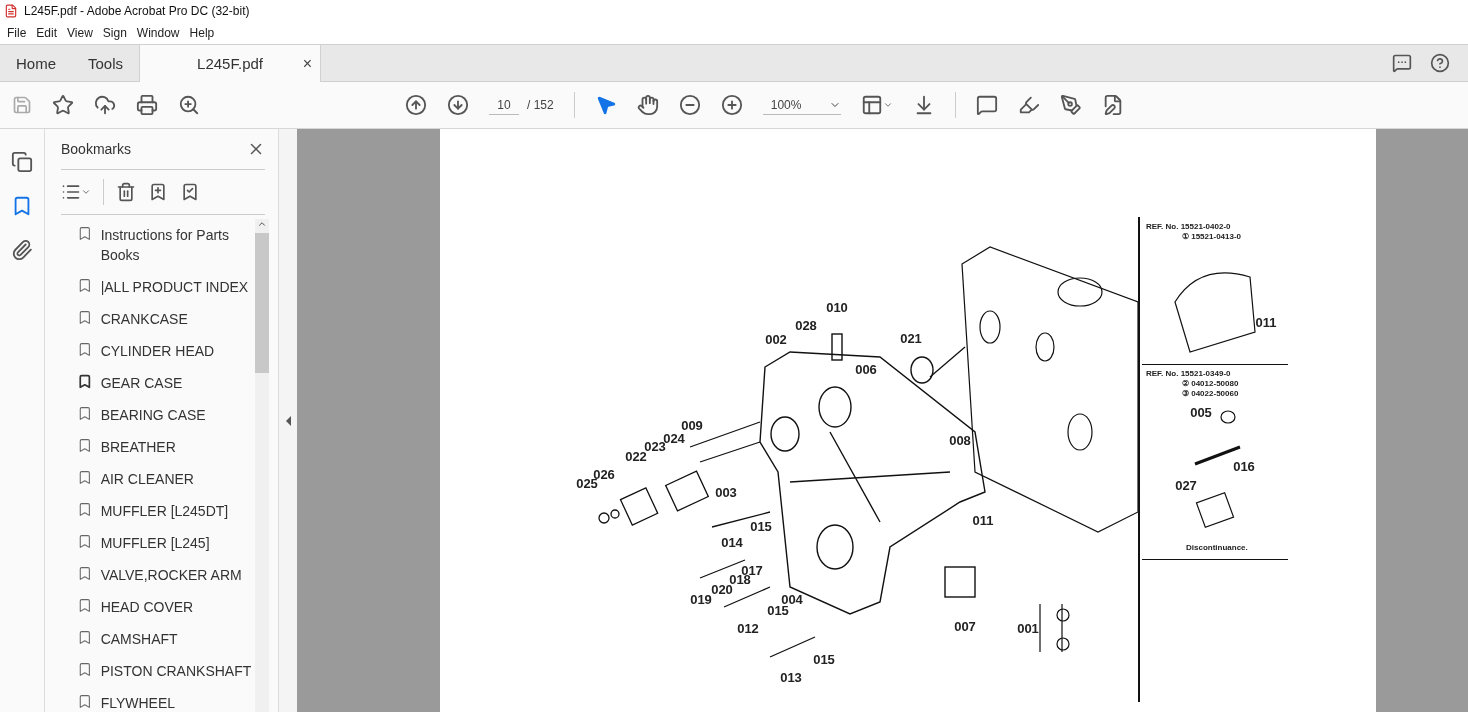 The height and width of the screenshot is (712, 1468). Describe the element at coordinates (701, 599) in the screenshot. I see `part-number: 019` at that location.